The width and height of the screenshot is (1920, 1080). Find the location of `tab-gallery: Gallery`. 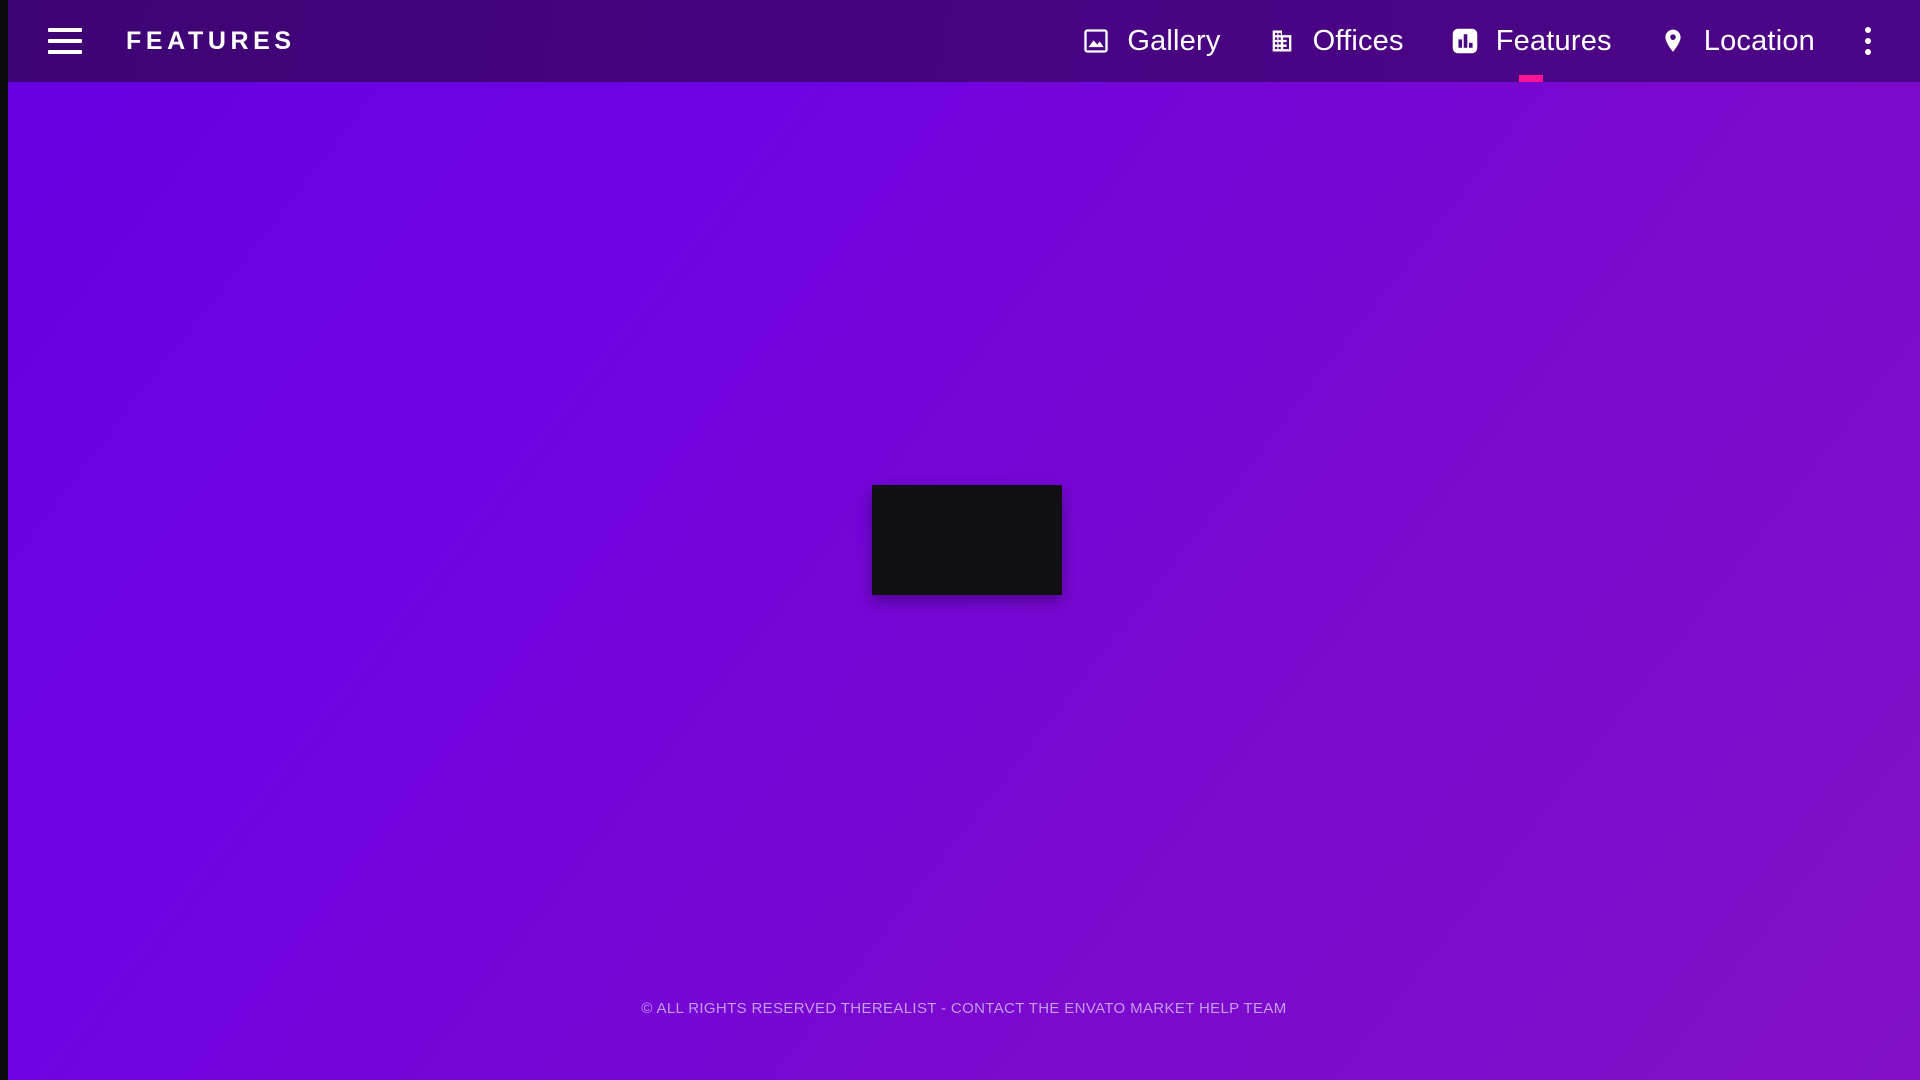

tab-gallery: Gallery is located at coordinates (1150, 41).